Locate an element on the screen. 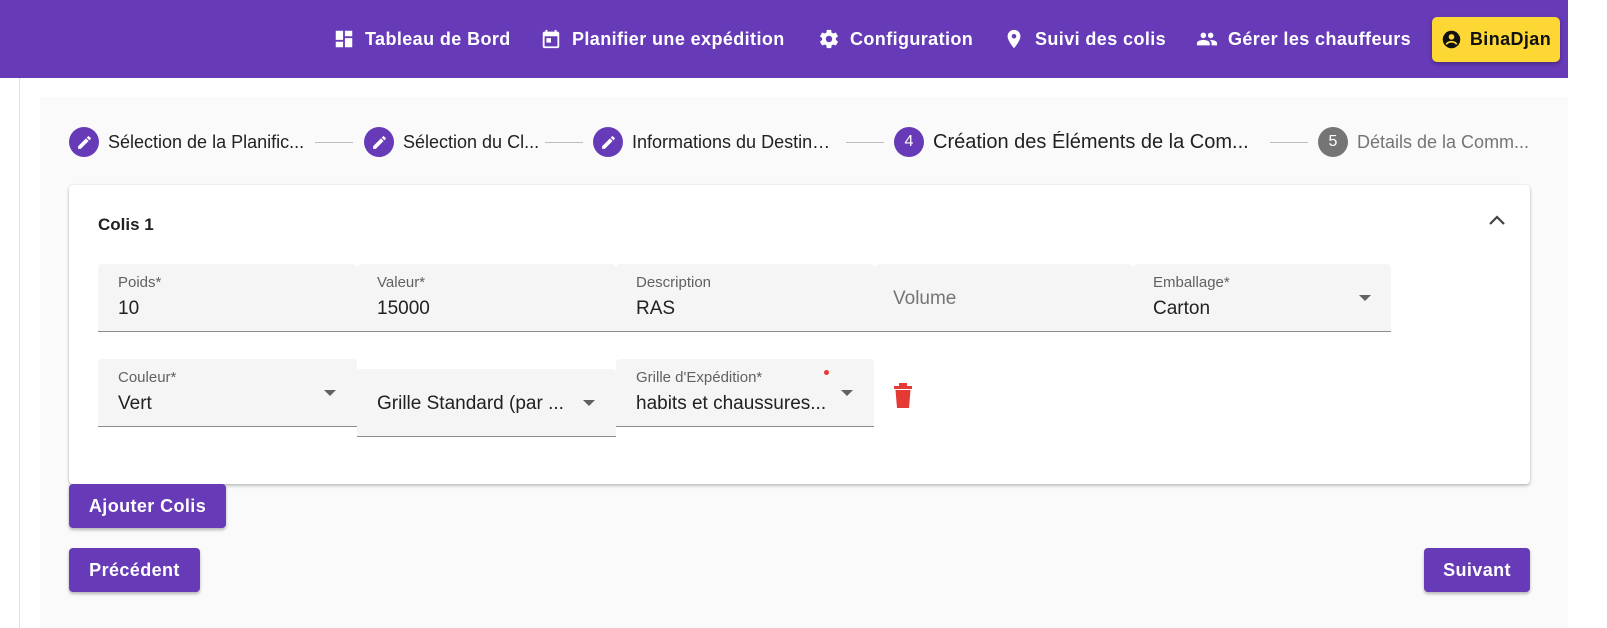 The width and height of the screenshot is (1607, 628). nav-planifier-expedition: Planifier une expédition is located at coordinates (662, 39).